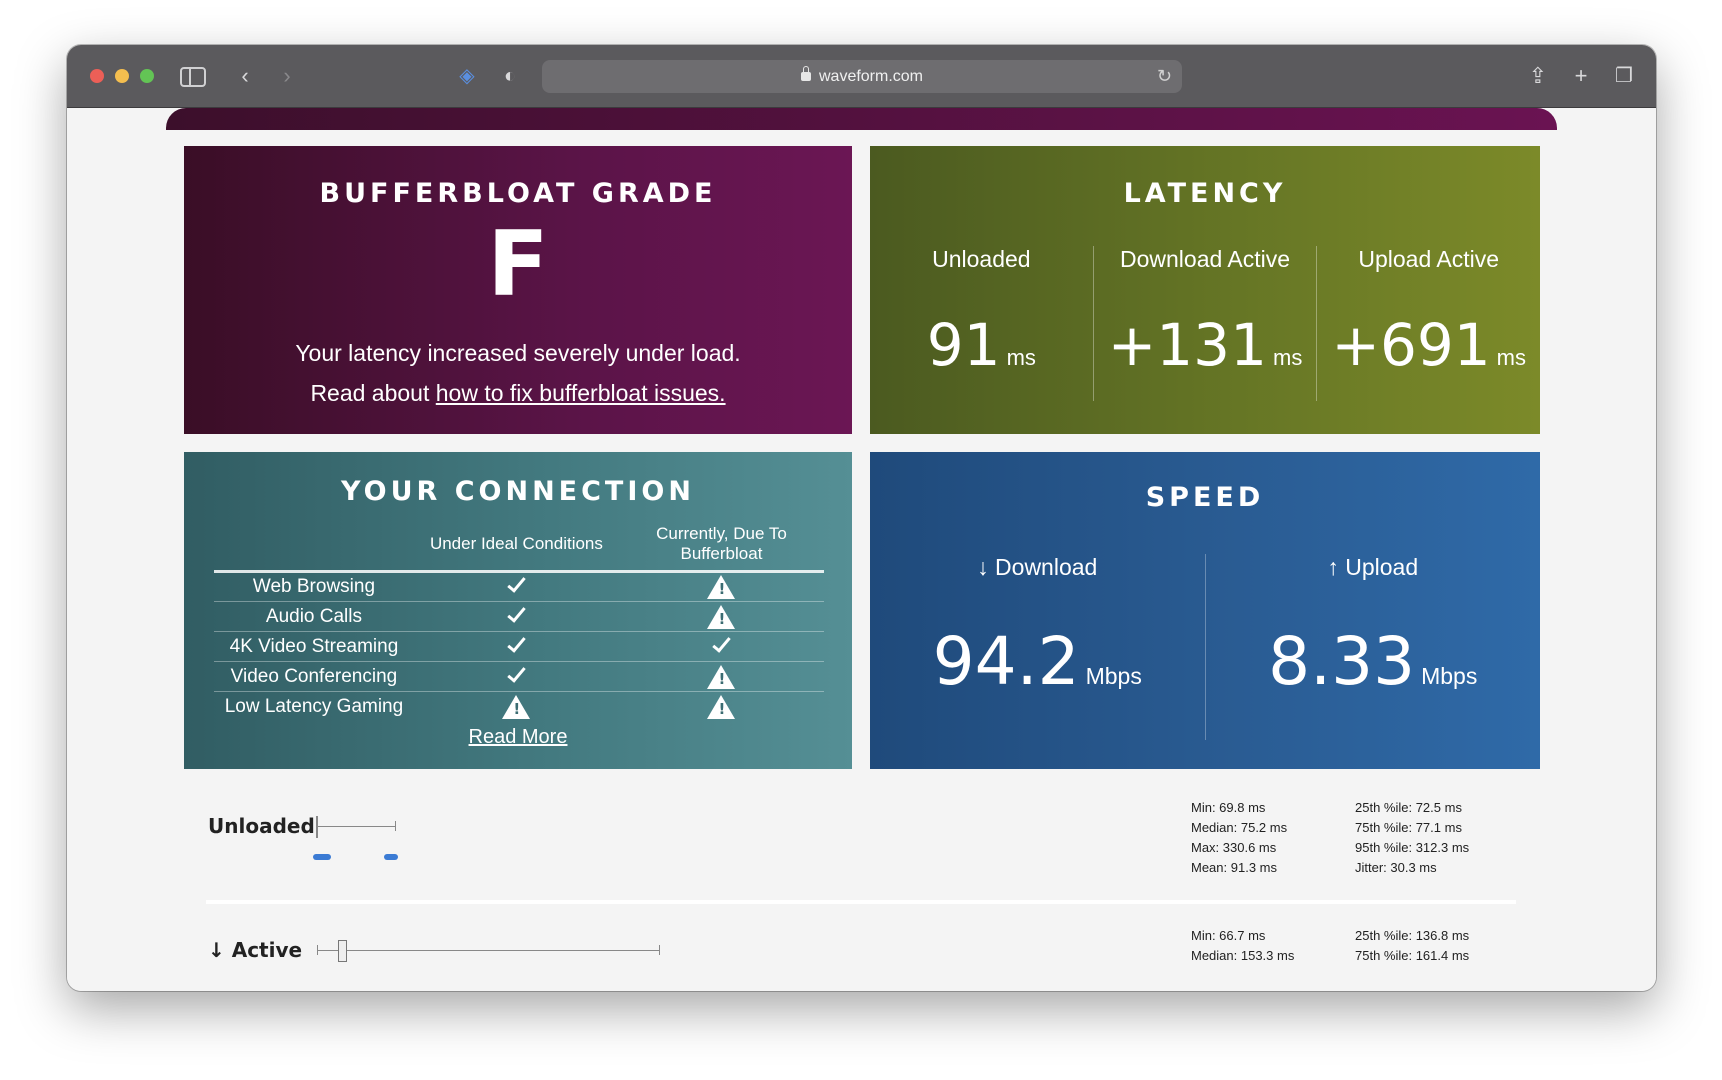 The height and width of the screenshot is (1080, 1722). I want to click on connection-row: Low Latency Gaming, so click(519, 707).